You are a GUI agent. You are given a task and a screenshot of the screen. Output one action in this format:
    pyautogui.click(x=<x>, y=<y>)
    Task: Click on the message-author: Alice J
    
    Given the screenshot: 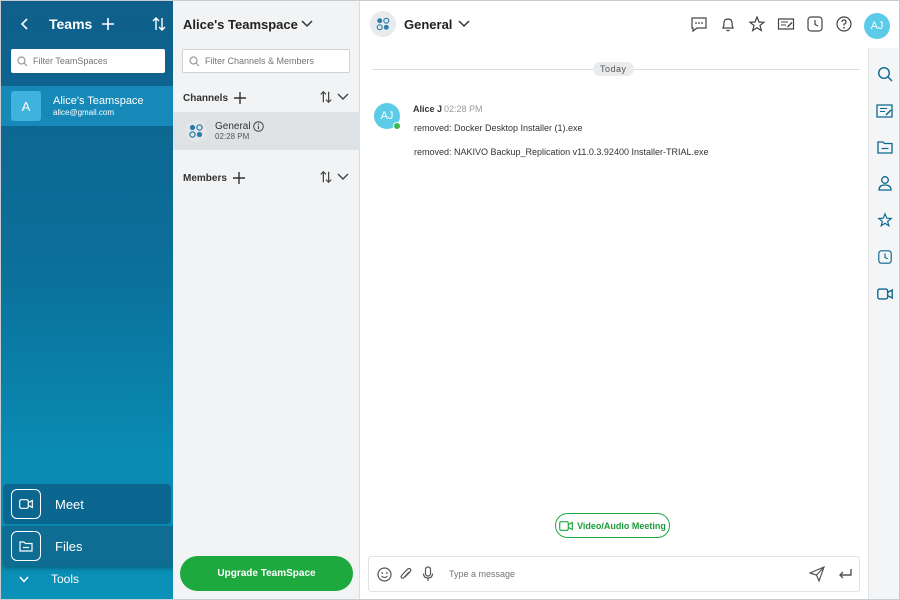 What is the action you would take?
    pyautogui.click(x=427, y=109)
    